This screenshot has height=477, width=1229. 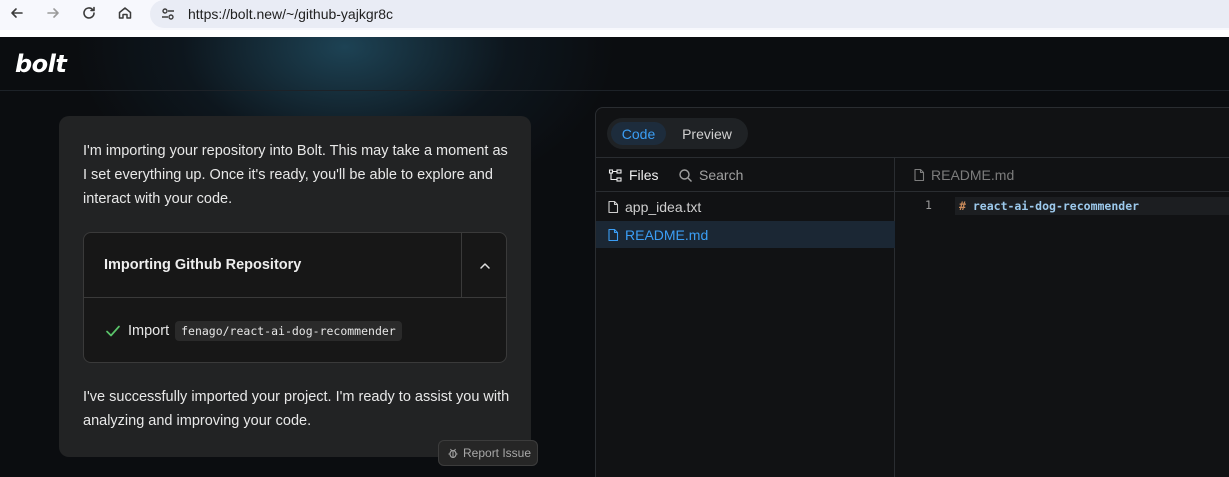 I want to click on home-icon, so click(x=125, y=13).